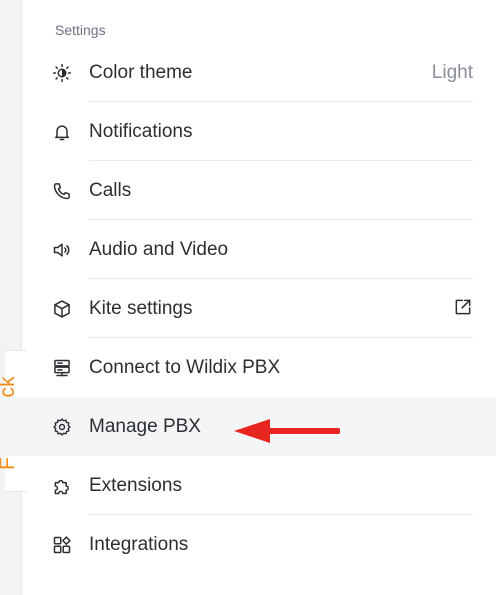 This screenshot has height=595, width=496. I want to click on gear-icon, so click(62, 427).